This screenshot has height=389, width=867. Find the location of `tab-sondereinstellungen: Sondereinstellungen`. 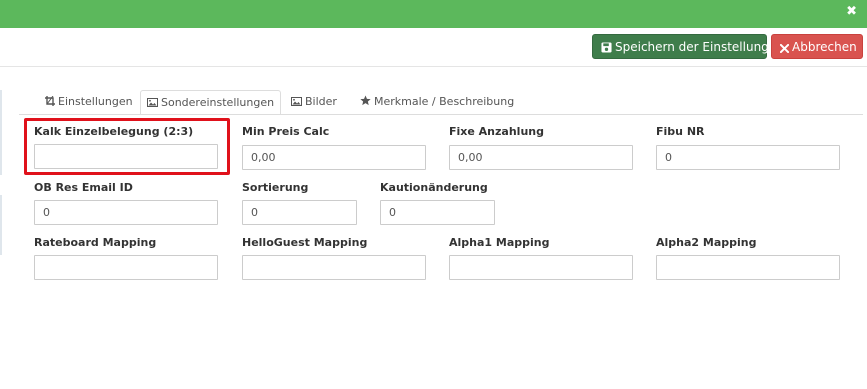

tab-sondereinstellungen: Sondereinstellungen is located at coordinates (211, 102).